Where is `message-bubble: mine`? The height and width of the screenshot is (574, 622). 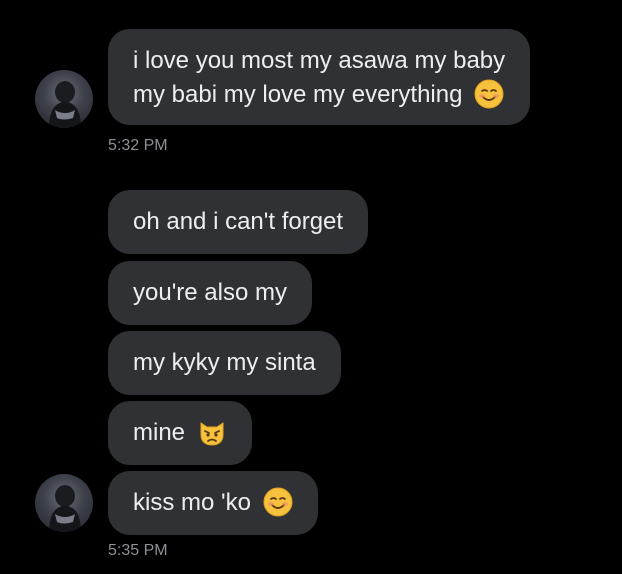 message-bubble: mine is located at coordinates (180, 433).